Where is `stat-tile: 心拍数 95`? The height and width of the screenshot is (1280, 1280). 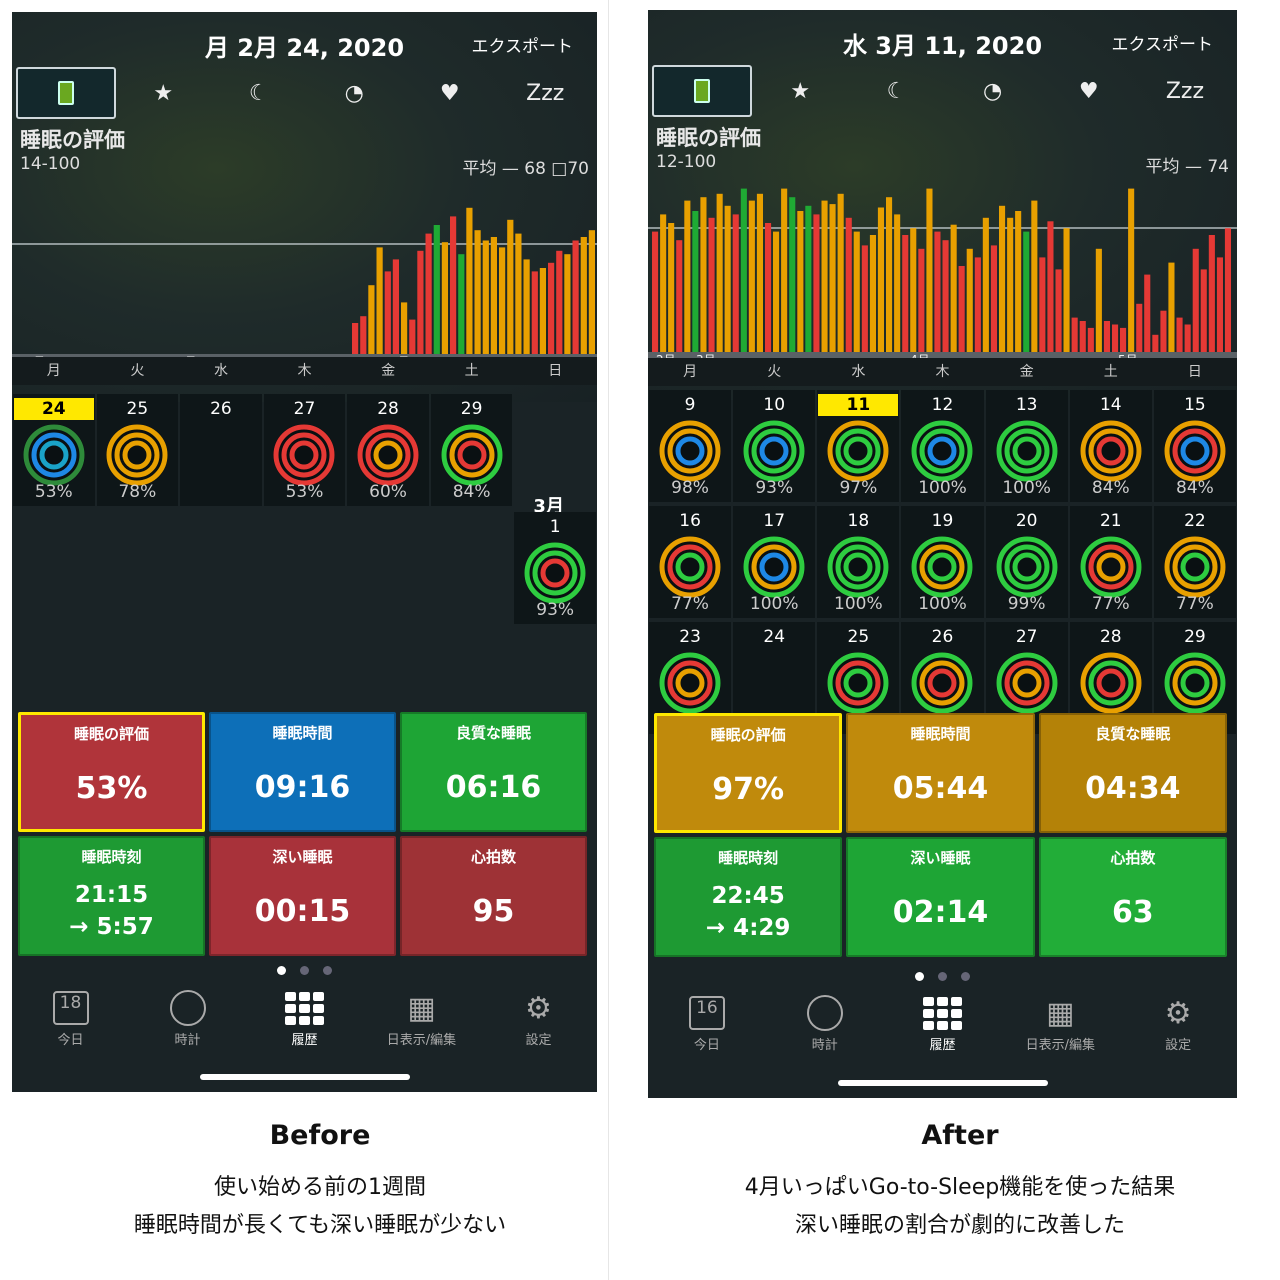 stat-tile: 心拍数 95 is located at coordinates (493, 896).